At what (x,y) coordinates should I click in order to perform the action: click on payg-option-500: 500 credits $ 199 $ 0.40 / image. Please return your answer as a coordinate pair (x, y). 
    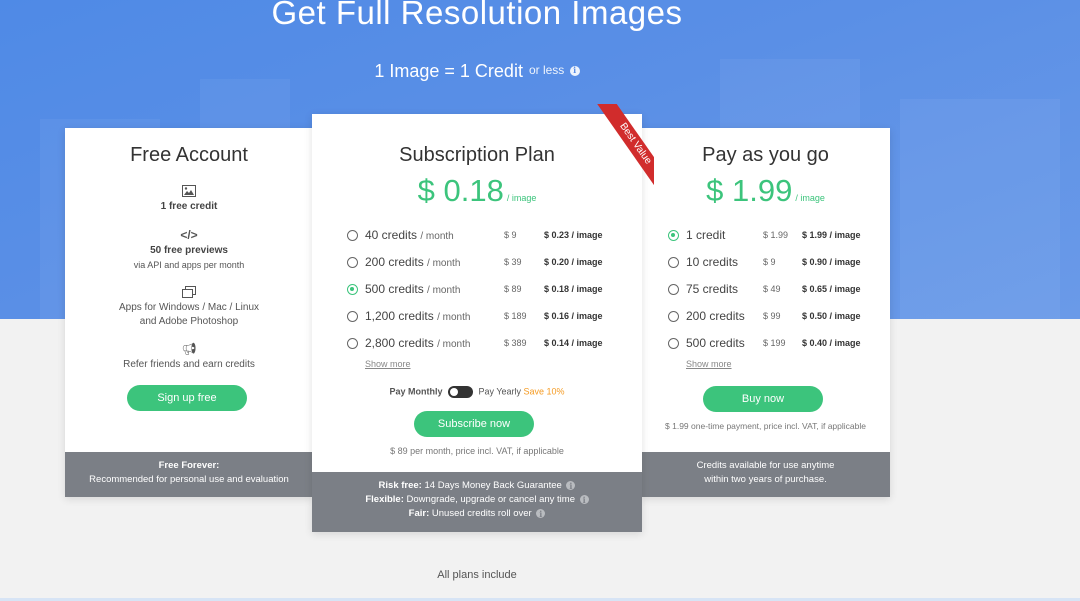
    Looking at the image, I should click on (765, 345).